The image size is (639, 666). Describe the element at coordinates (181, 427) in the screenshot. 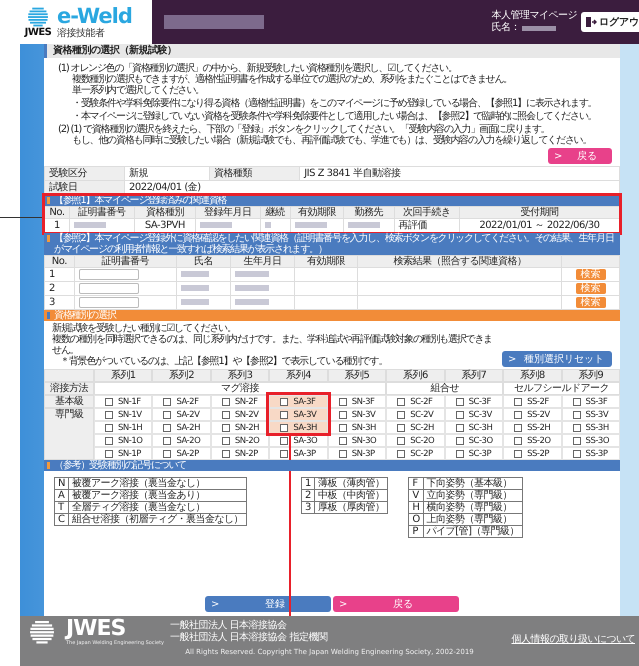

I see `grade-option: SA-2H` at that location.